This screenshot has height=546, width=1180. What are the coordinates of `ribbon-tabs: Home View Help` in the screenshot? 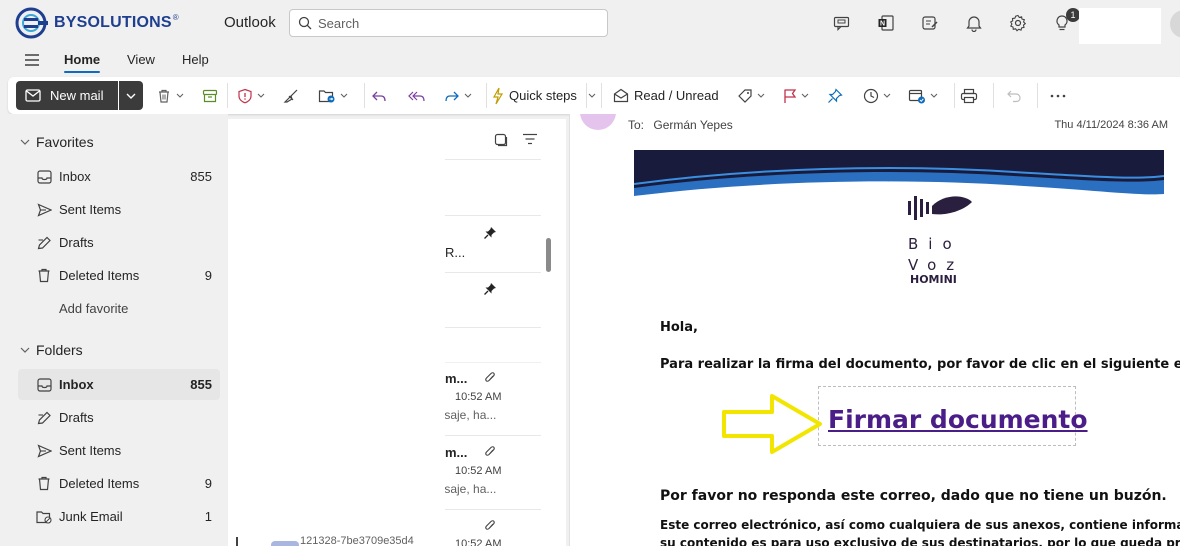 It's located at (590, 60).